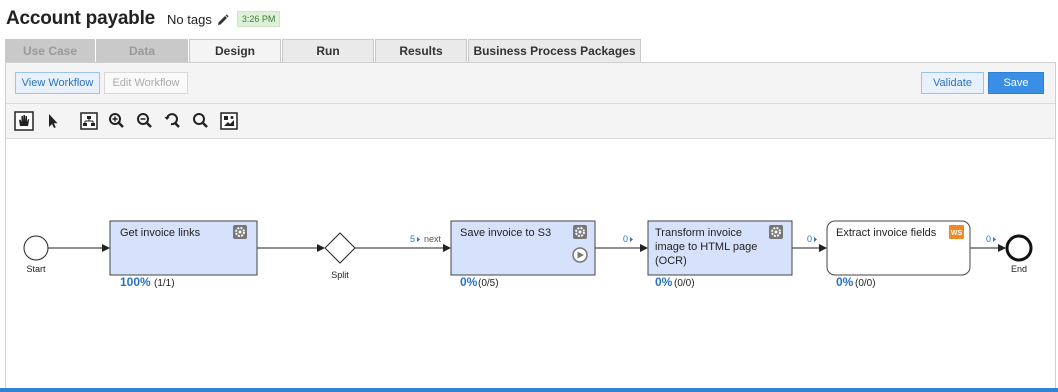 The image size is (1058, 392). What do you see at coordinates (24, 121) in the screenshot?
I see `hand-icon` at bounding box center [24, 121].